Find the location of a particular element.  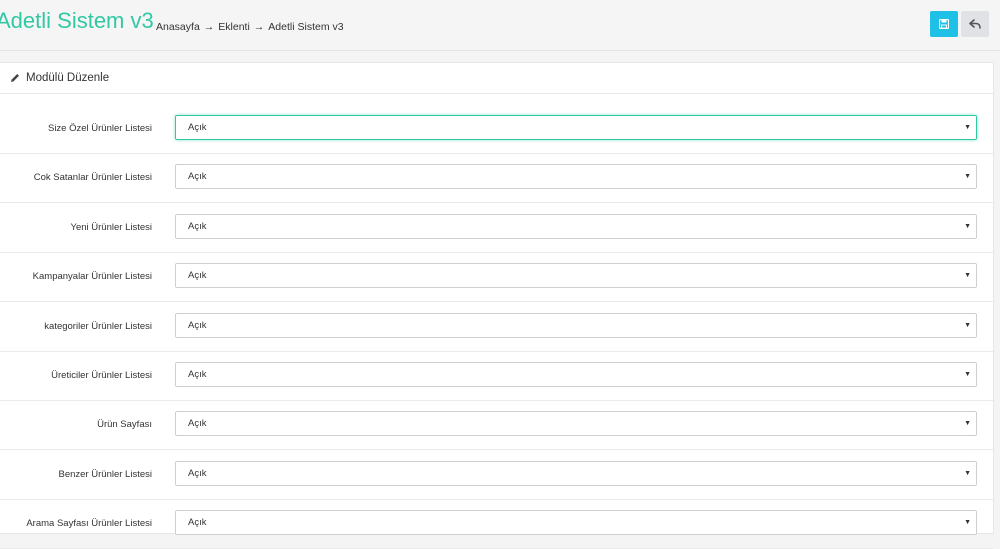

save-button is located at coordinates (944, 24).